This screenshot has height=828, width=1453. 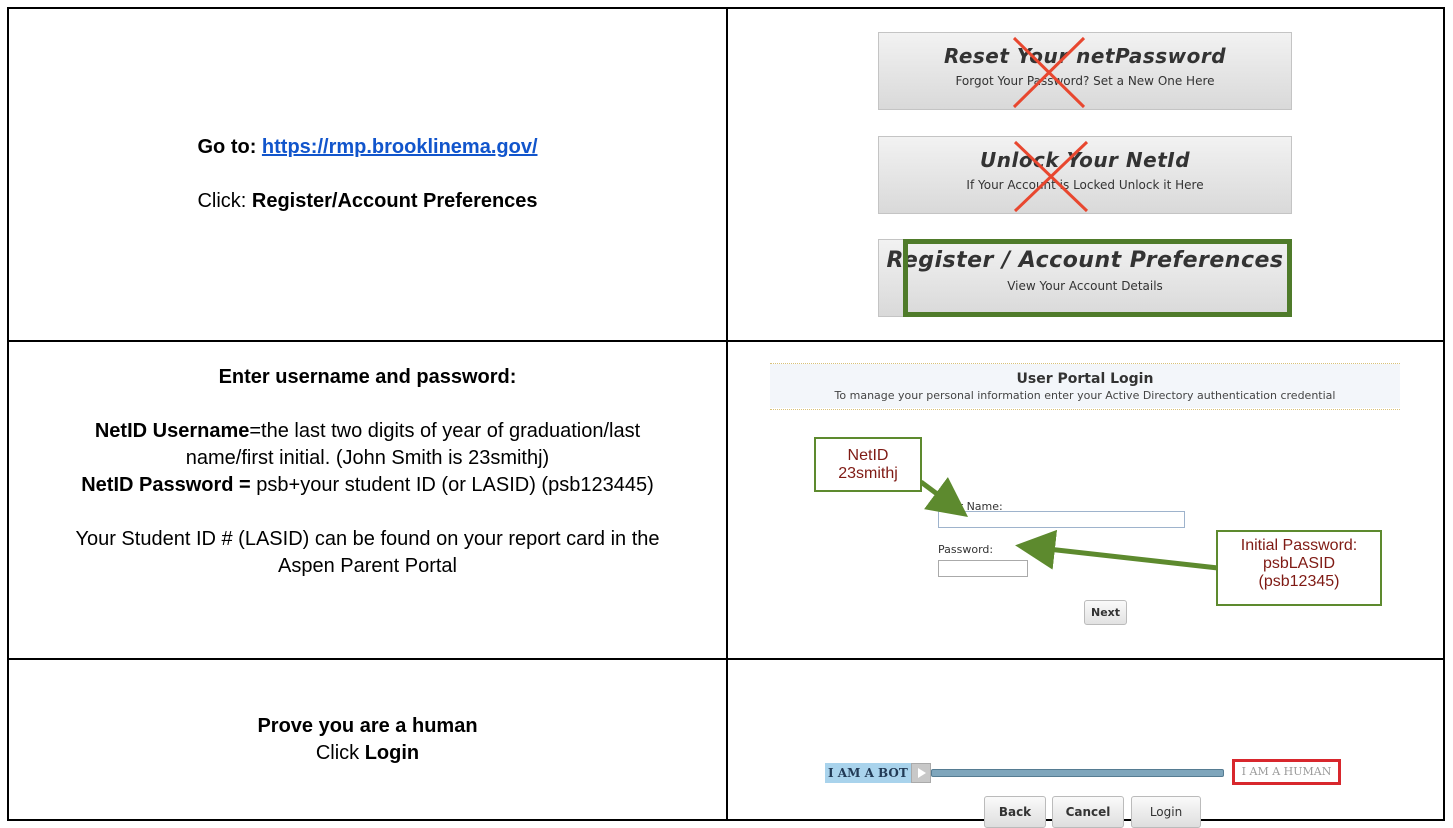 I want to click on password-callout-line2: psbLASID, so click(x=1299, y=563).